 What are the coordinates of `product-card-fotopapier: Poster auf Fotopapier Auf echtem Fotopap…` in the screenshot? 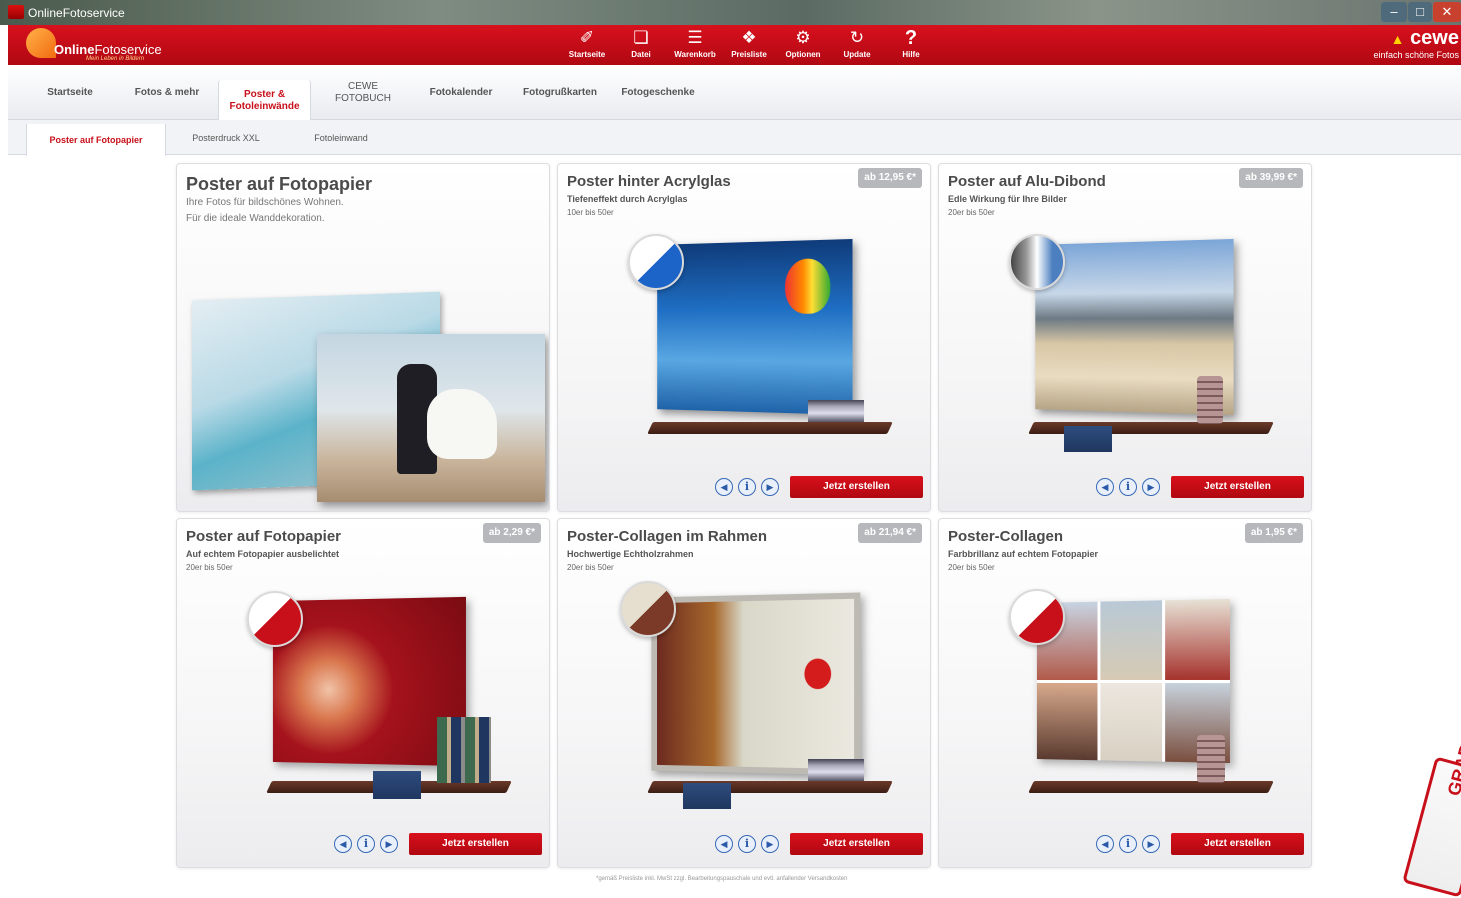 It's located at (363, 693).